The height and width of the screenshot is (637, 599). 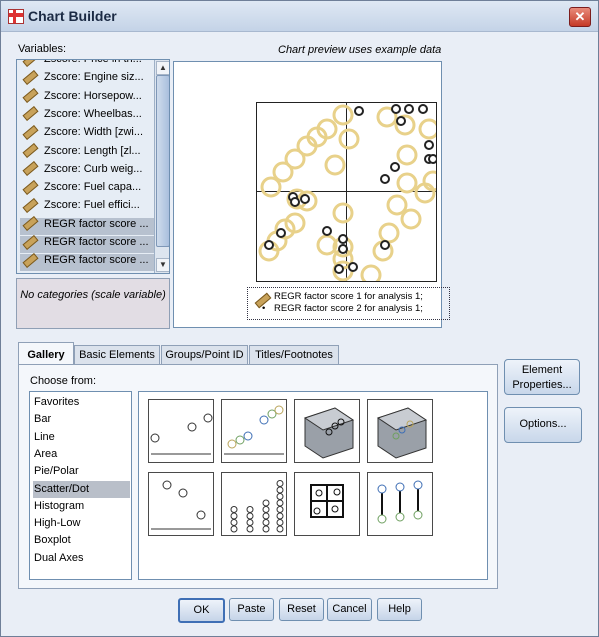 What do you see at coordinates (162, 265) in the screenshot?
I see `scroll-down-button: ▼` at bounding box center [162, 265].